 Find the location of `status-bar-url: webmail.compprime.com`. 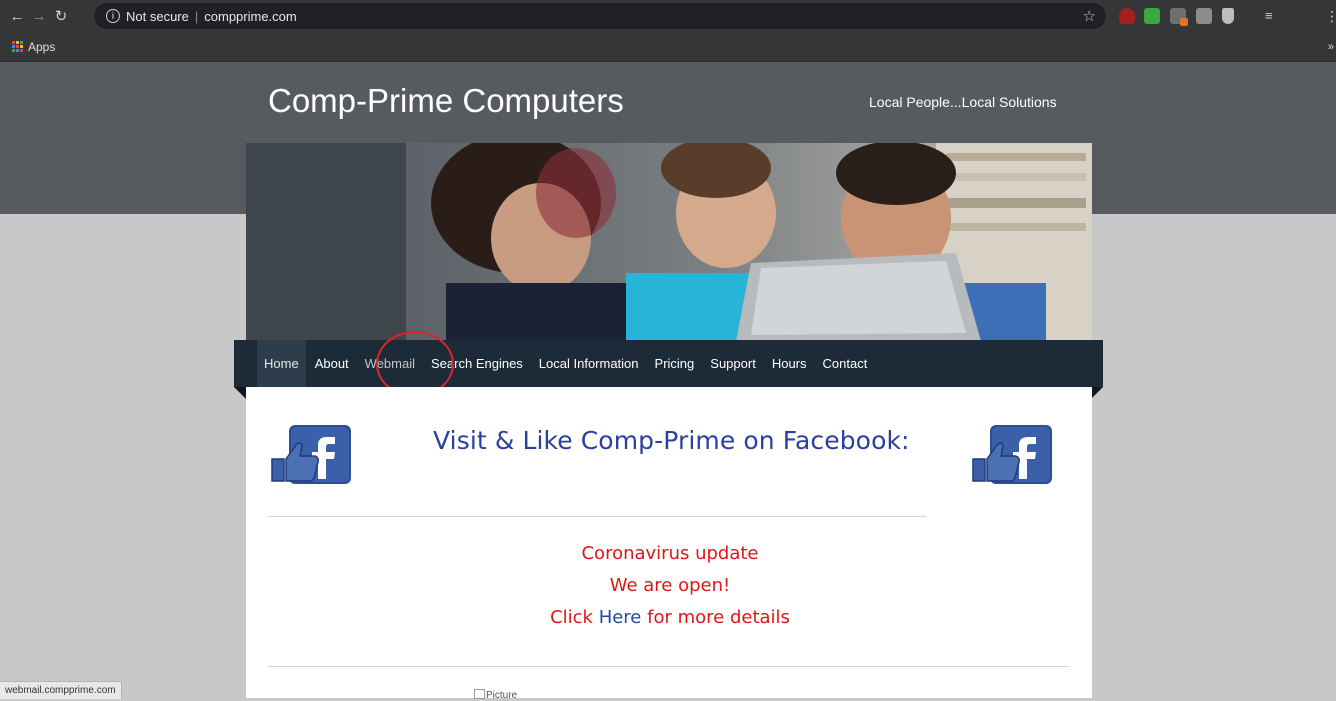

status-bar-url: webmail.compprime.com is located at coordinates (61, 690).